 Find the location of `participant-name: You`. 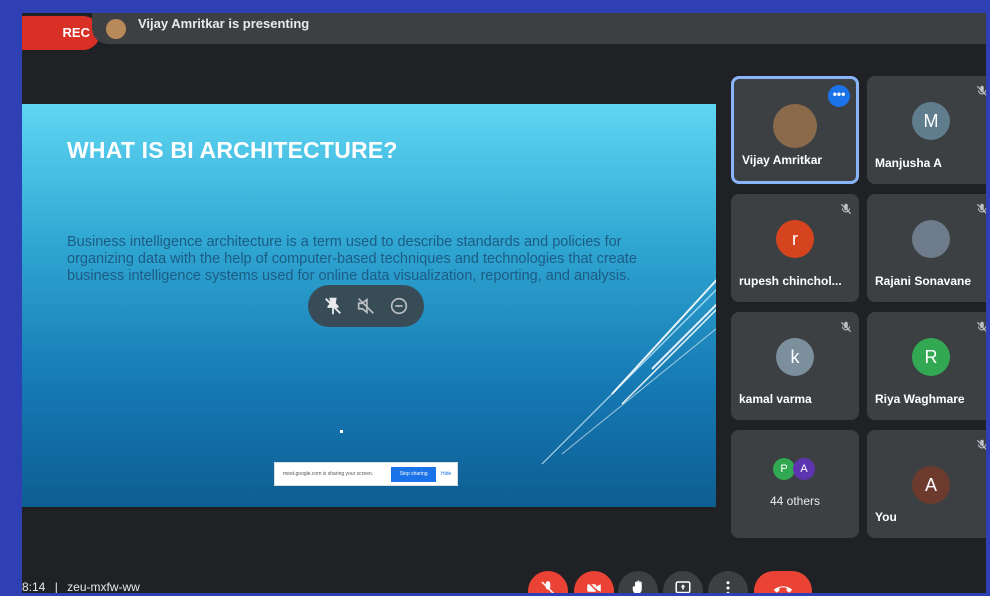

participant-name: You is located at coordinates (886, 517).